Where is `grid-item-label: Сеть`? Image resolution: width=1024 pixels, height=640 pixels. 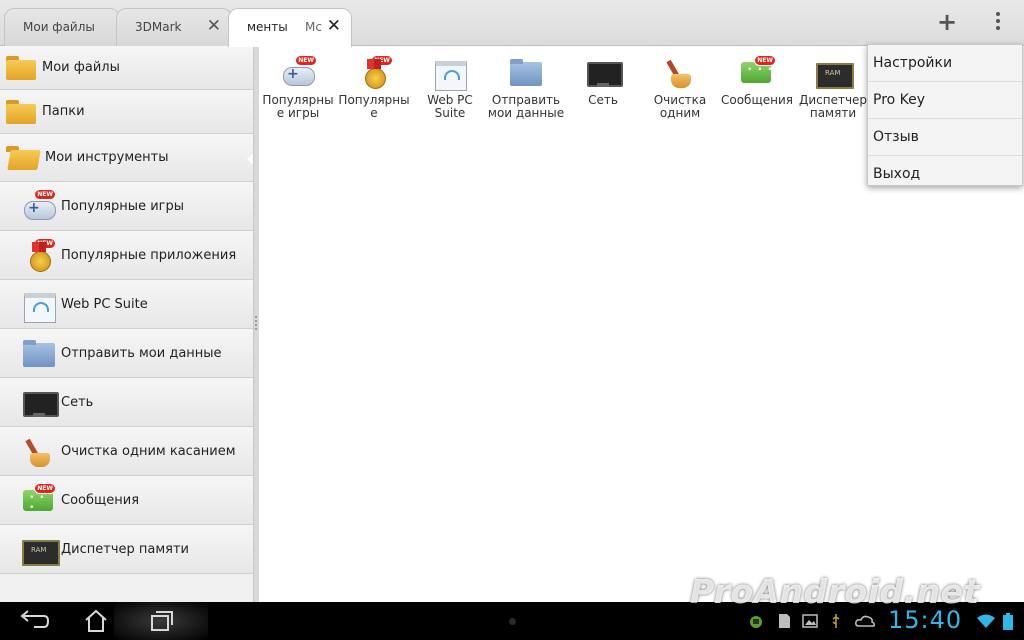
grid-item-label: Сеть is located at coordinates (603, 100).